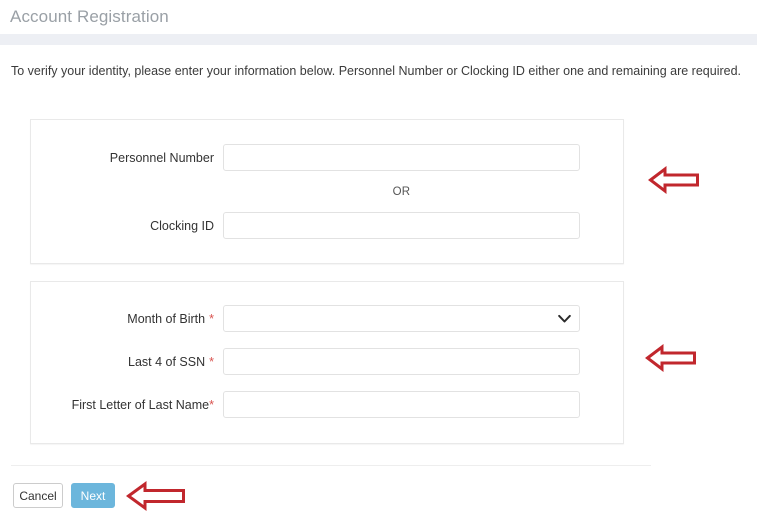 Image resolution: width=757 pixels, height=526 pixels. I want to click on last4-ssn-label: Last 4 of SSN *, so click(127, 362).